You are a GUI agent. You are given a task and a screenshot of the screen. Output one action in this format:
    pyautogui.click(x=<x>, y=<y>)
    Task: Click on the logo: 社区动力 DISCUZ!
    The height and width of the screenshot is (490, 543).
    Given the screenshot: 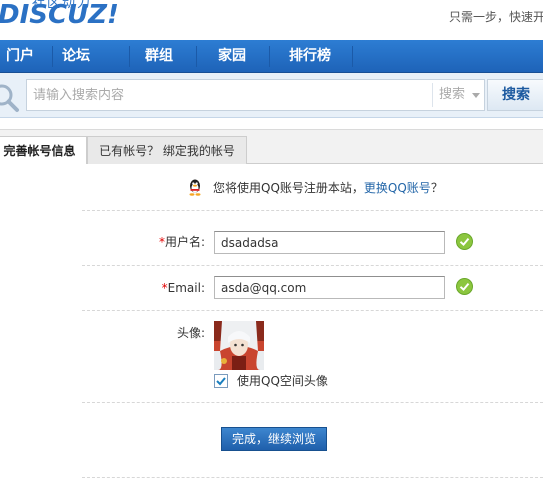 What is the action you would take?
    pyautogui.click(x=61, y=18)
    